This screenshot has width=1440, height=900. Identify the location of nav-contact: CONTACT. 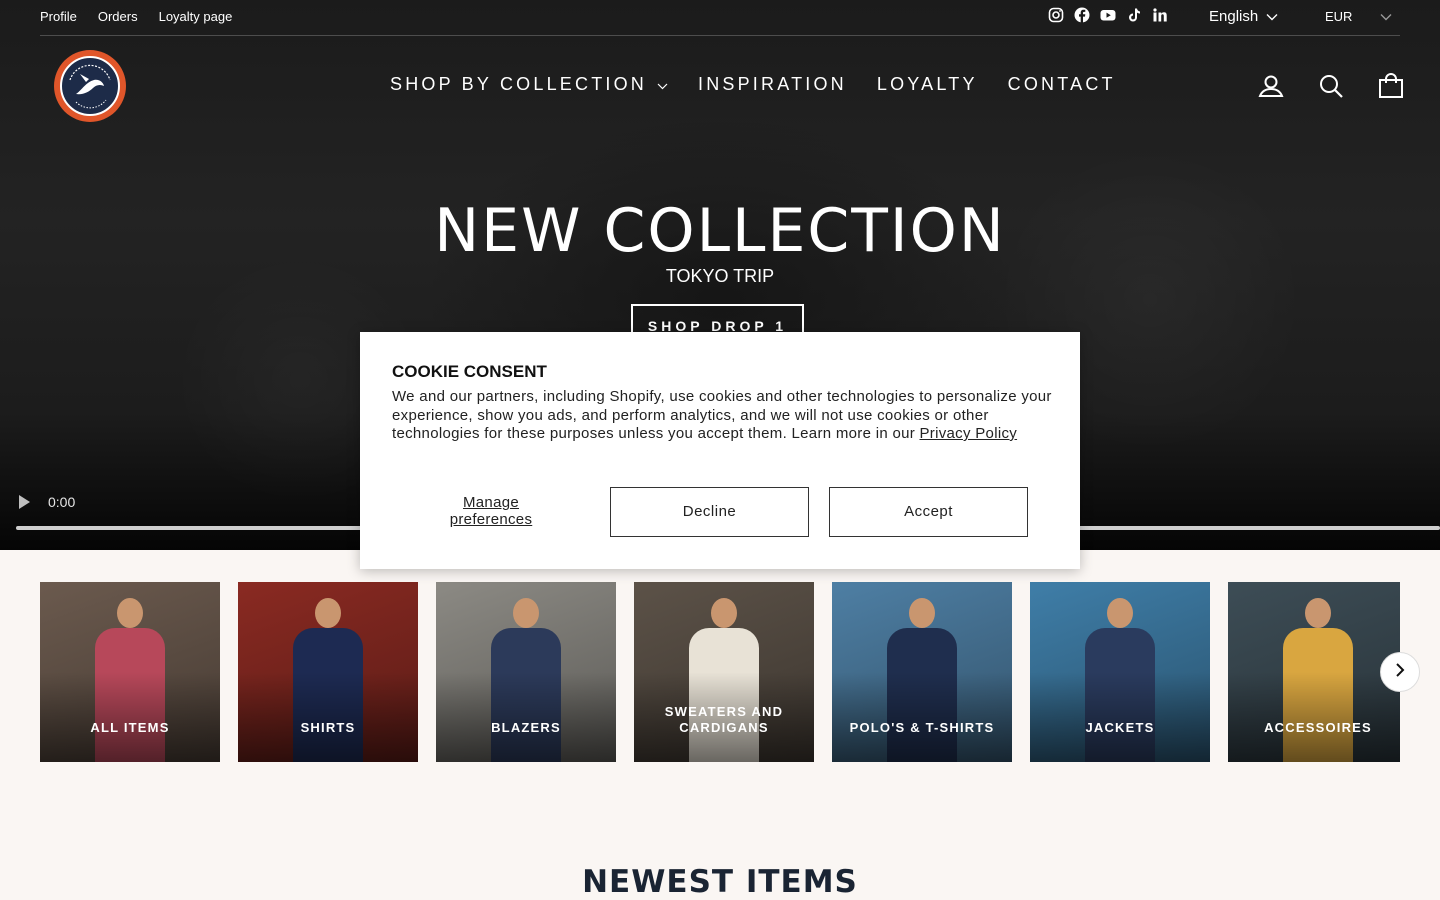
(1062, 84).